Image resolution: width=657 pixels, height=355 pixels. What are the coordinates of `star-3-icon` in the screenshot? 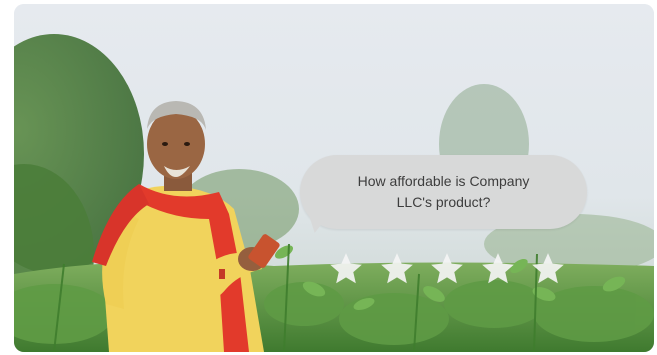 It's located at (447, 269).